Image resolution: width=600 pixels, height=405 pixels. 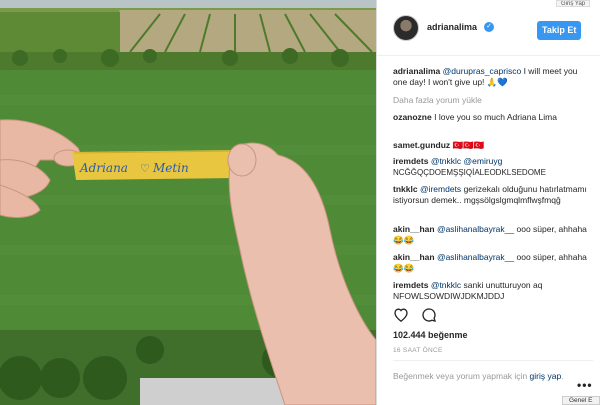 I want to click on follow-button: Takip Et, so click(x=559, y=30).